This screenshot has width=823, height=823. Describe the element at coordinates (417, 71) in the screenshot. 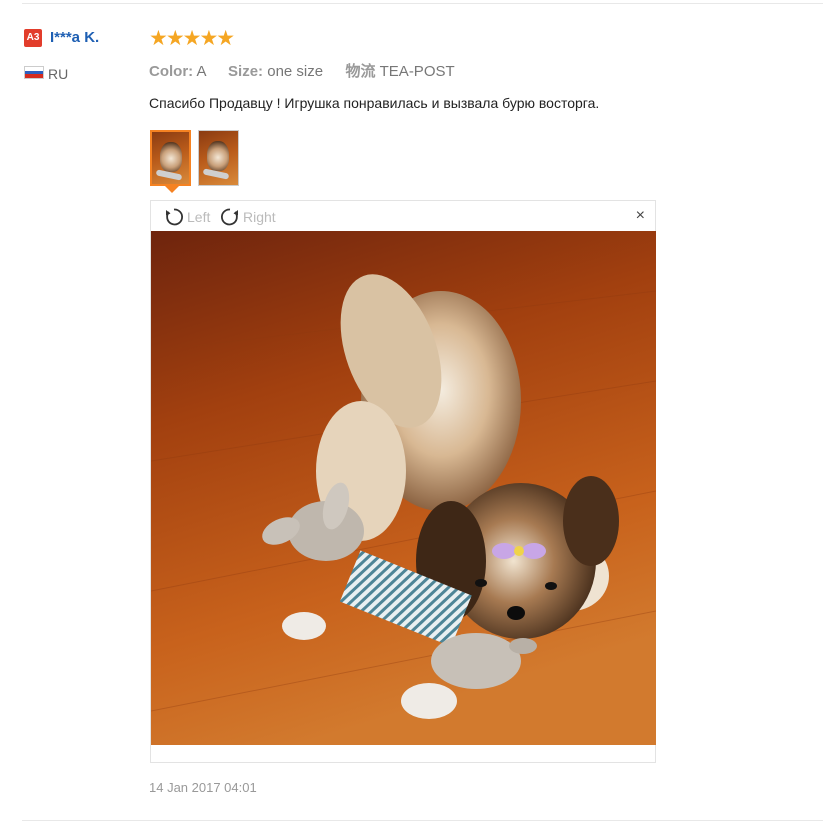

I see `shipping-value: TEA-POST` at that location.